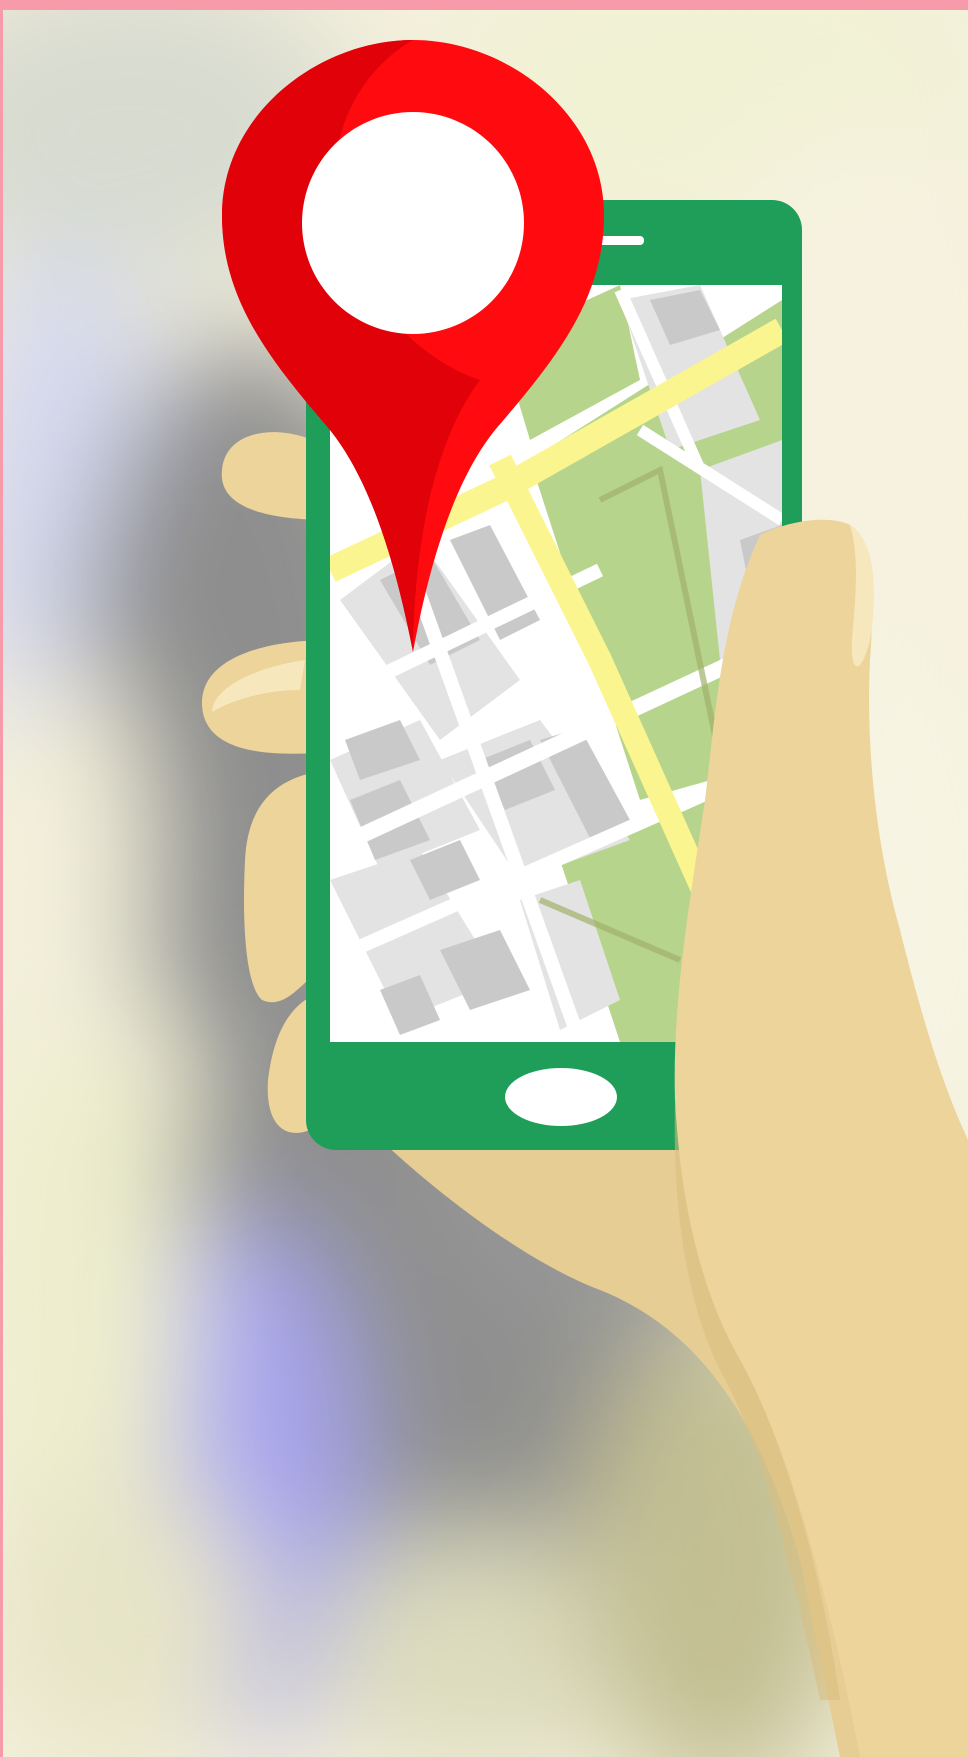 Image resolution: width=968 pixels, height=1757 pixels. I want to click on left-border-strip, so click(1, 878).